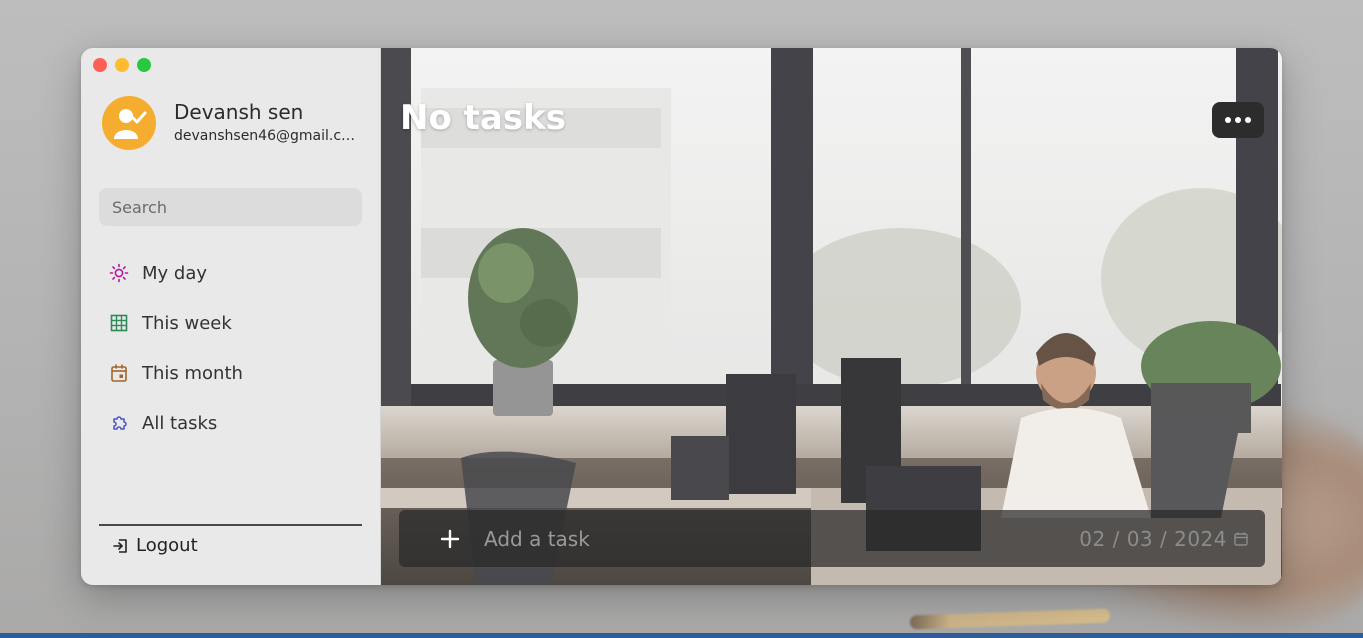 This screenshot has height=638, width=1363. What do you see at coordinates (119, 323) in the screenshot?
I see `grid-calendar-icon` at bounding box center [119, 323].